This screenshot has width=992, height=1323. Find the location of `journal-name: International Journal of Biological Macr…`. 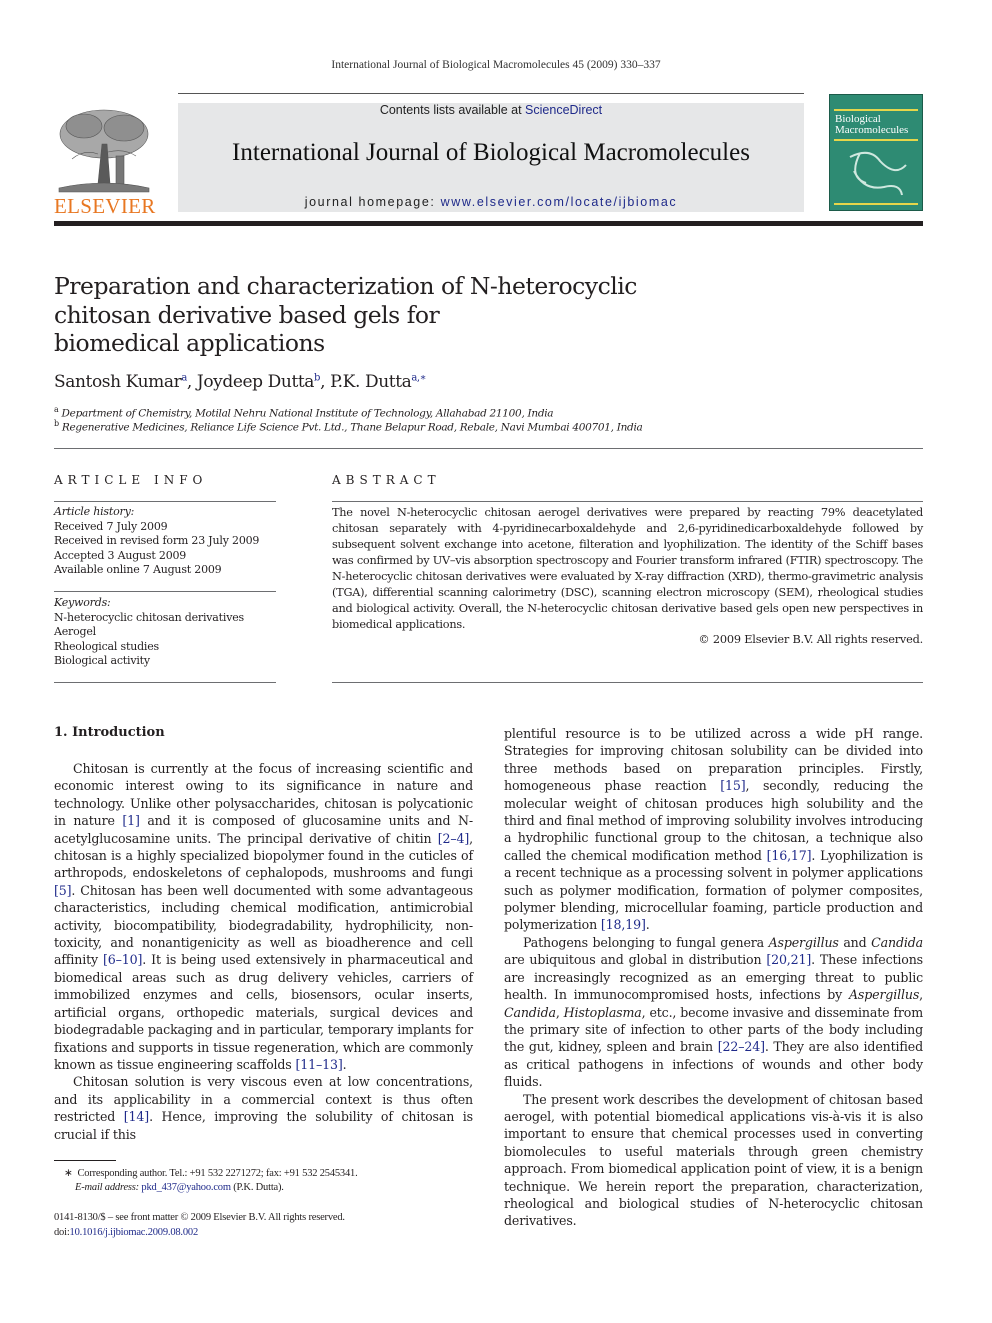

journal-name: International Journal of Biological Macr… is located at coordinates (491, 152).